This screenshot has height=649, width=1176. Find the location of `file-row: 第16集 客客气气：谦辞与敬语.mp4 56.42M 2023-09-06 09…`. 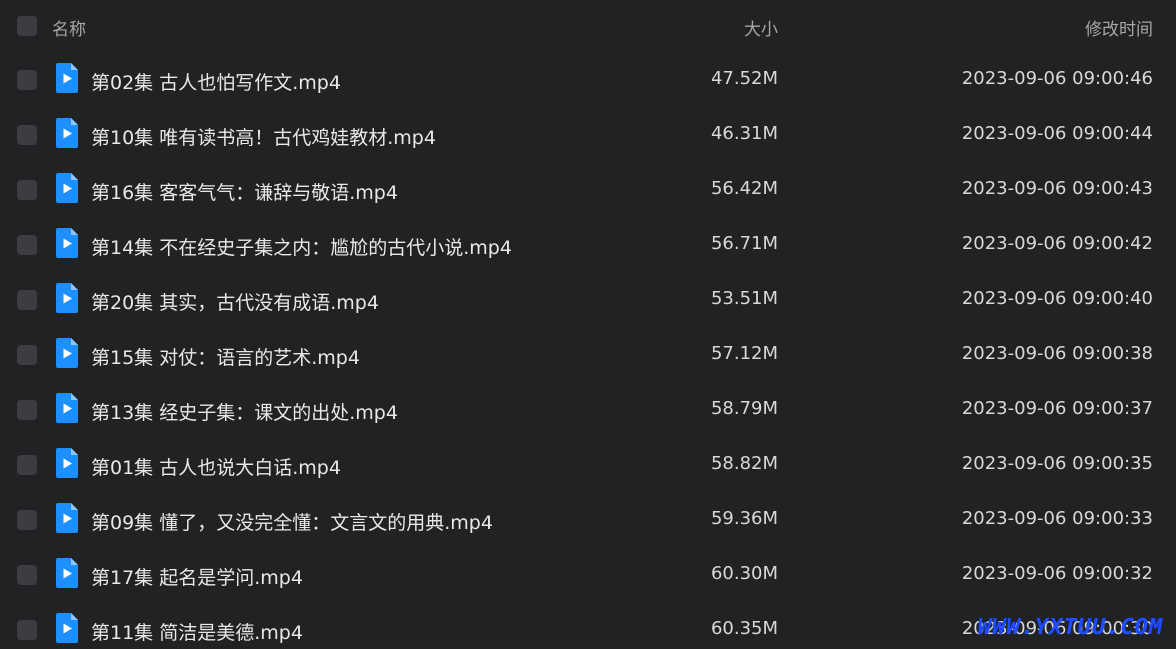

file-row: 第16集 客客气气：谦辞与敬语.mp4 56.42M 2023-09-06 09… is located at coordinates (588, 189).